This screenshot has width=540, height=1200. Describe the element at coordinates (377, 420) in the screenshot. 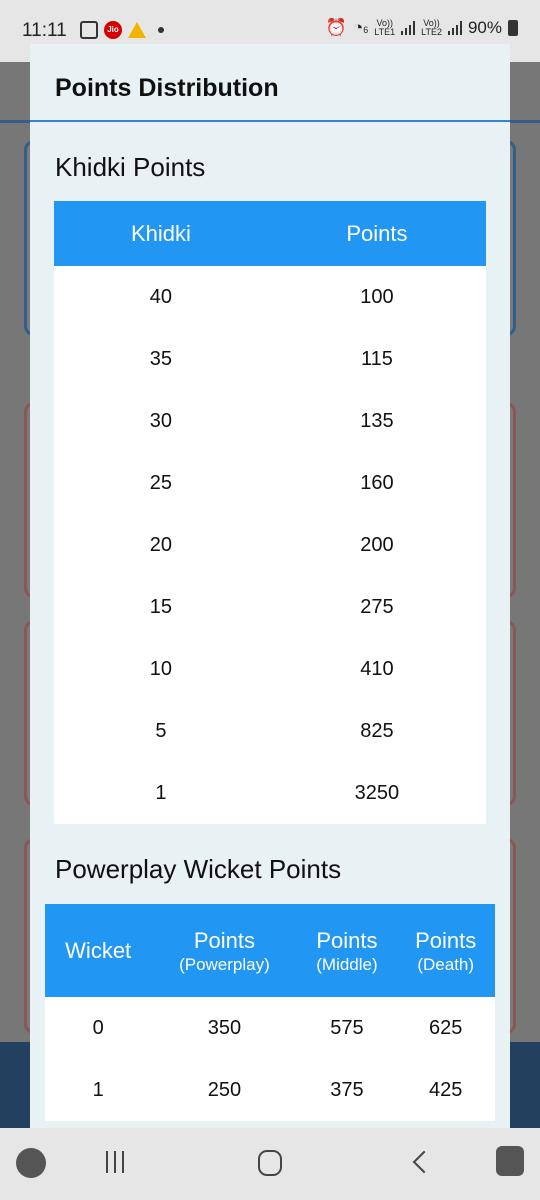

I see `points-cell: 135` at that location.